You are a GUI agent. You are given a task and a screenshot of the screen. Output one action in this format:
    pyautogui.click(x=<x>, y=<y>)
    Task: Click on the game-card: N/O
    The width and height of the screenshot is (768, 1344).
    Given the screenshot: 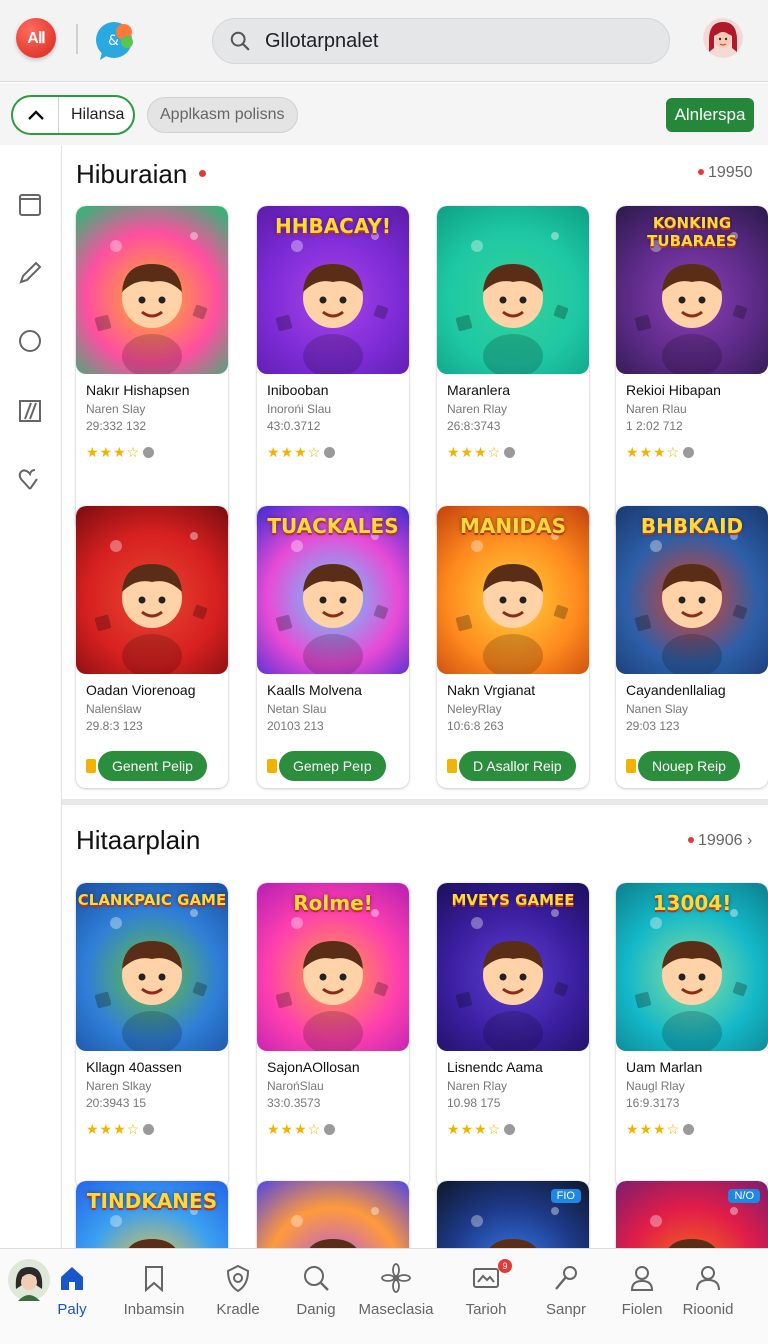 What is the action you would take?
    pyautogui.click(x=692, y=1214)
    